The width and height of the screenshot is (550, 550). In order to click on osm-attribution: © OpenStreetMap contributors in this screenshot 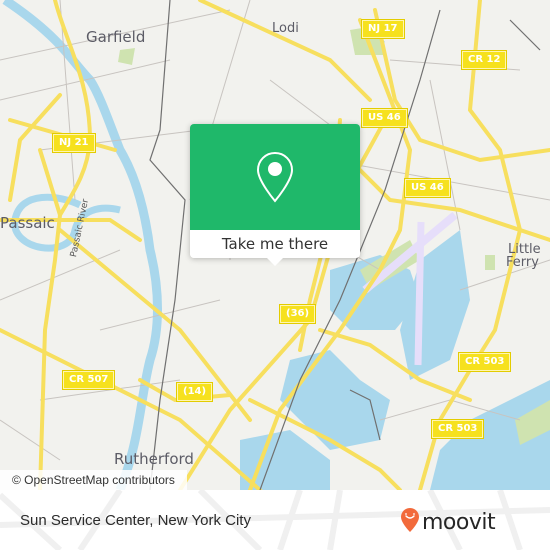, I will do `click(93, 480)`.